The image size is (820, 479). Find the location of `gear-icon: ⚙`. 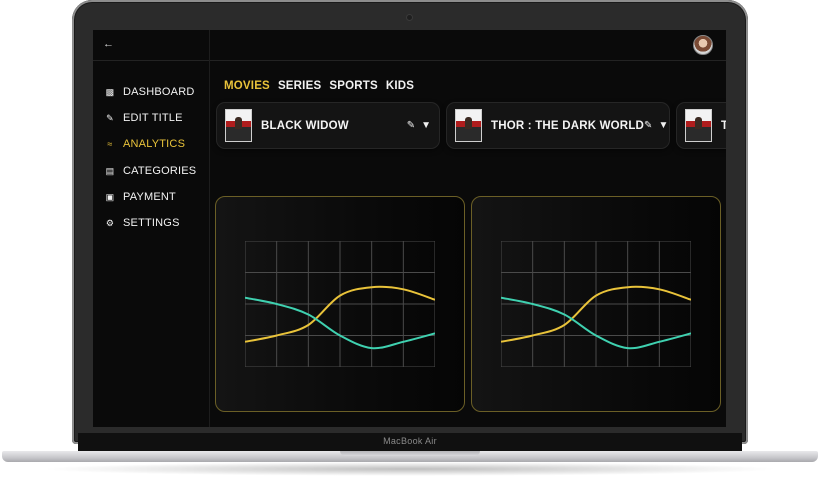

gear-icon: ⚙ is located at coordinates (110, 222).